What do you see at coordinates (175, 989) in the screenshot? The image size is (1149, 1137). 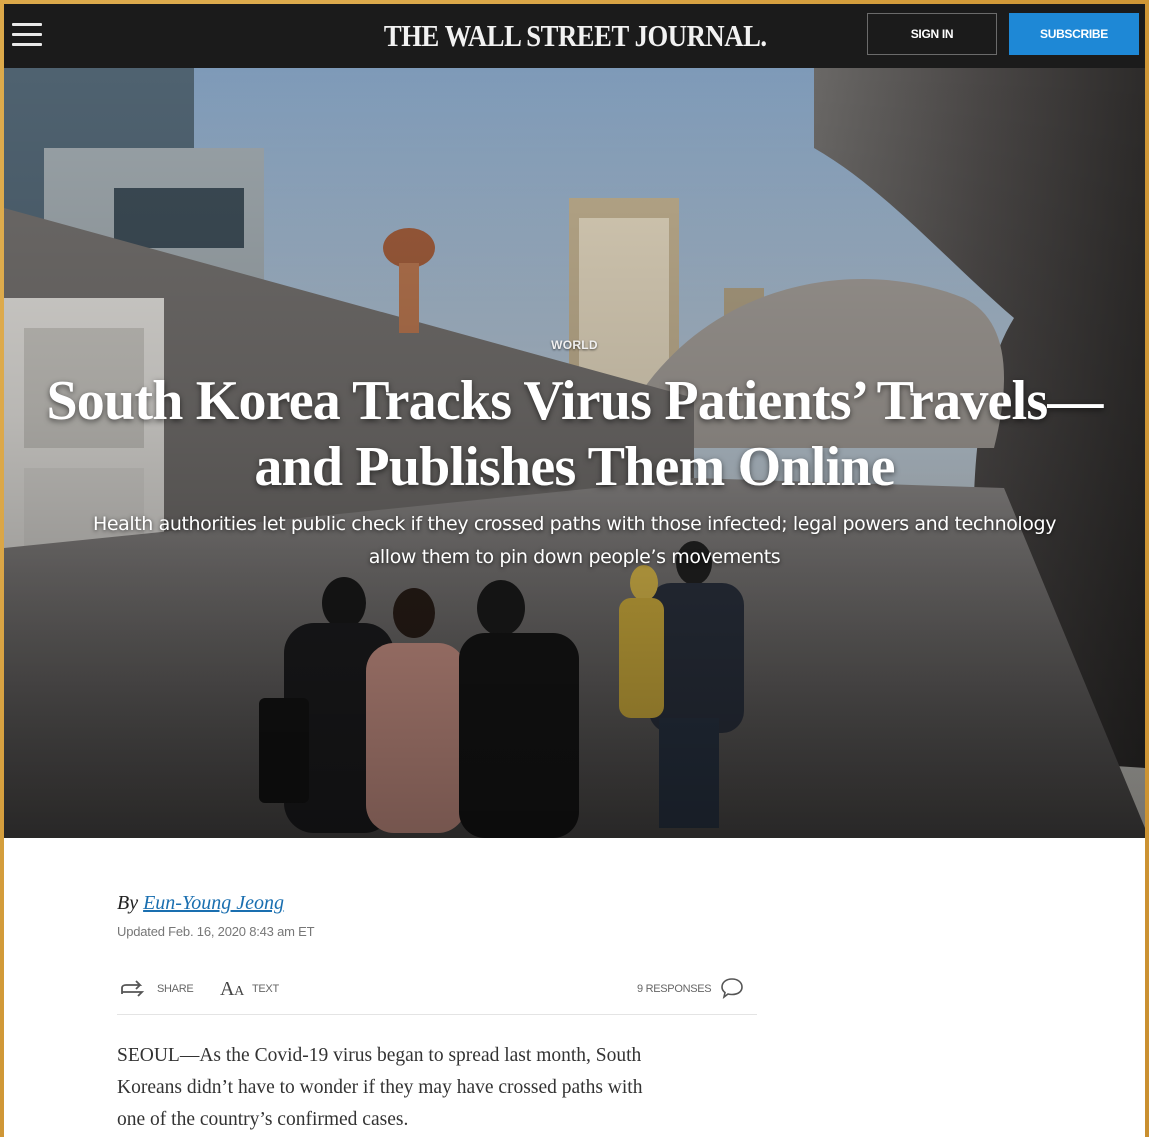 I see `share-label: SHARE` at bounding box center [175, 989].